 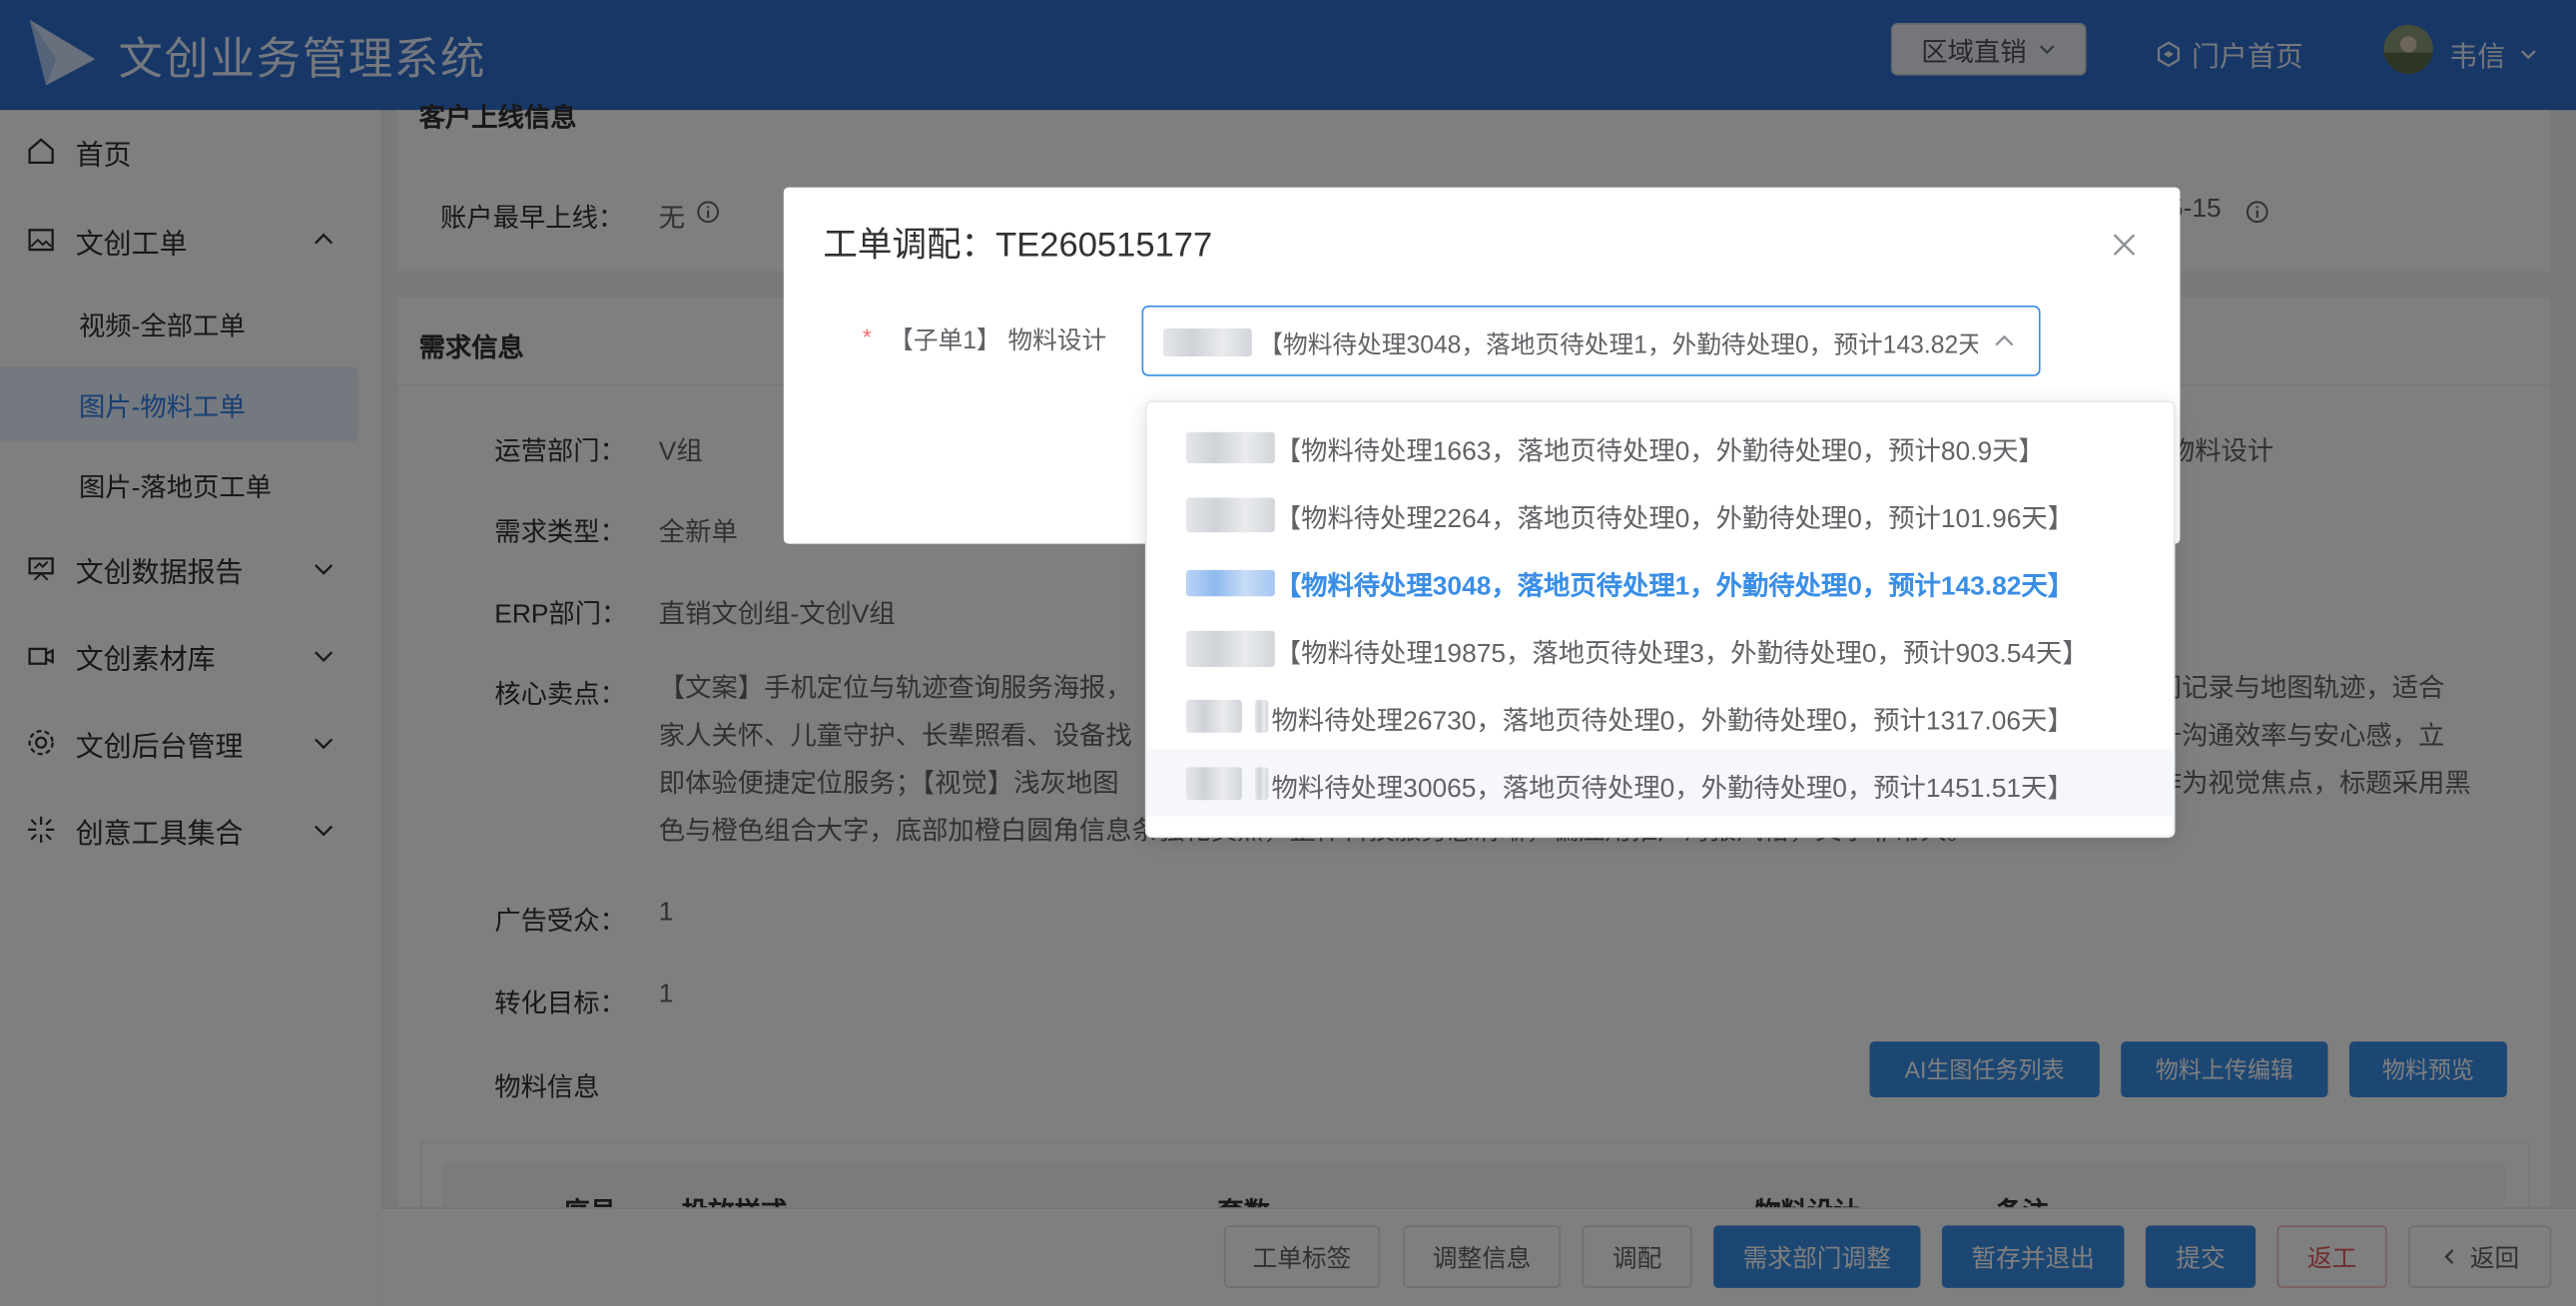 What do you see at coordinates (1673, 789) in the screenshot?
I see `option-label: 物料待处理30065，落地页待处理0，外勤待处理0，预计1451.51天】` at bounding box center [1673, 789].